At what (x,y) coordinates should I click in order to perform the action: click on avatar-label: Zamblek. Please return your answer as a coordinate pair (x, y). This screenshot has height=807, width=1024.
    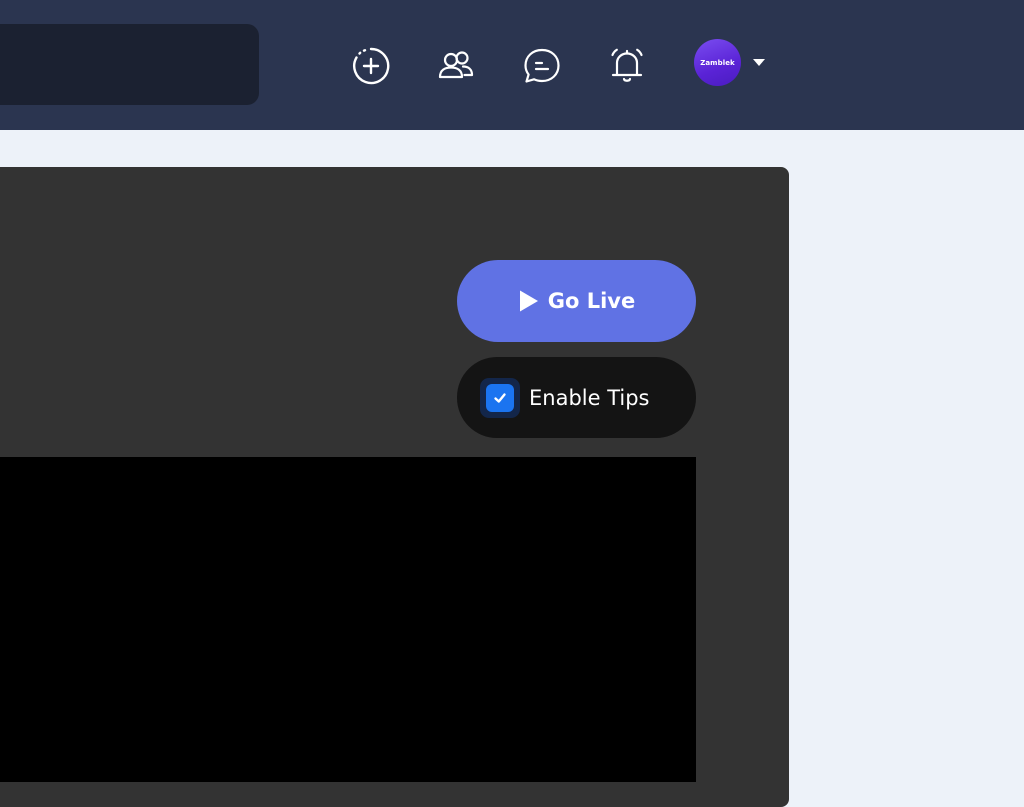
    Looking at the image, I should click on (717, 62).